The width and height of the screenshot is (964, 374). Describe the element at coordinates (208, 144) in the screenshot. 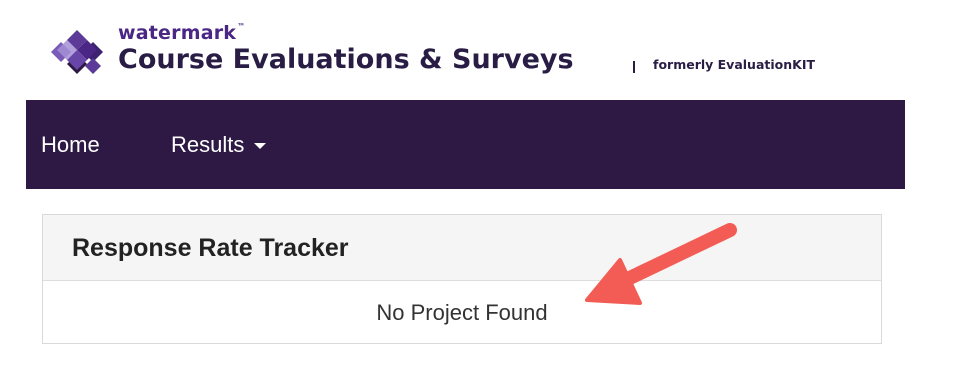

I see `nav-results-label: Results` at that location.